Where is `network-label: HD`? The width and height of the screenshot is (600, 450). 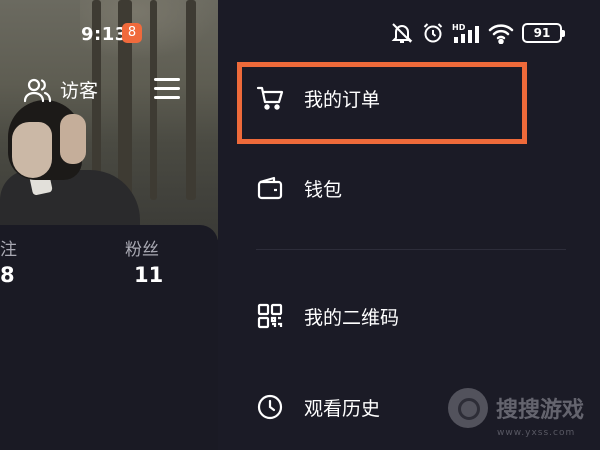
network-label: HD is located at coordinates (459, 27).